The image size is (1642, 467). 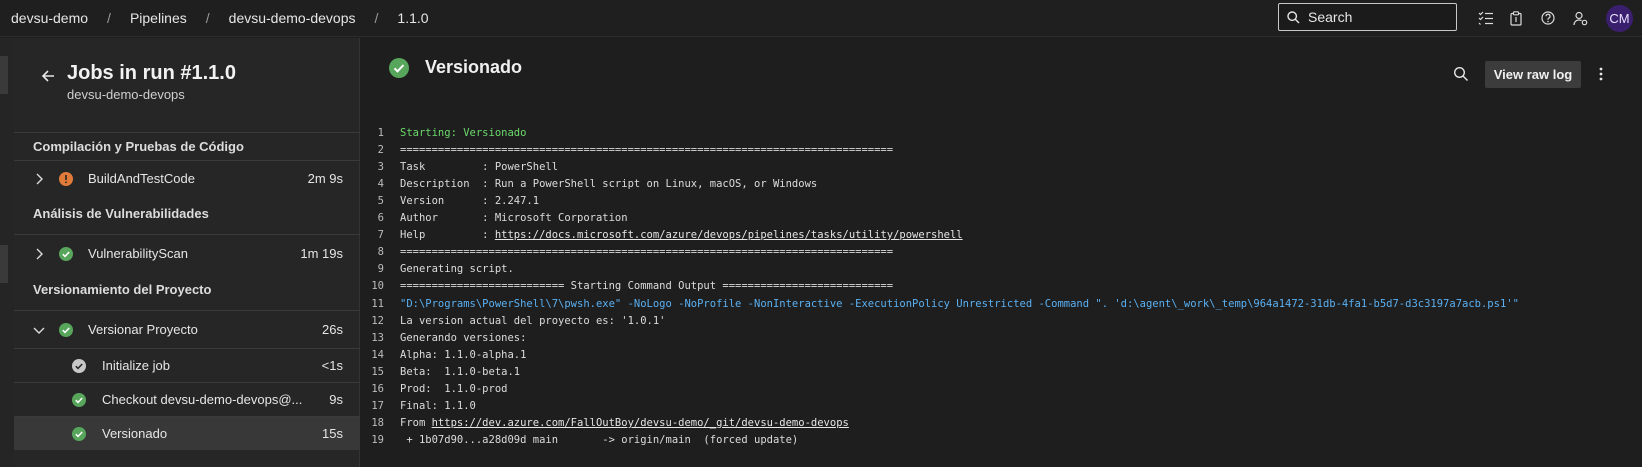 I want to click on step-row-checkout: Checkout devsu-demo-devops@... 9s, so click(x=187, y=399).